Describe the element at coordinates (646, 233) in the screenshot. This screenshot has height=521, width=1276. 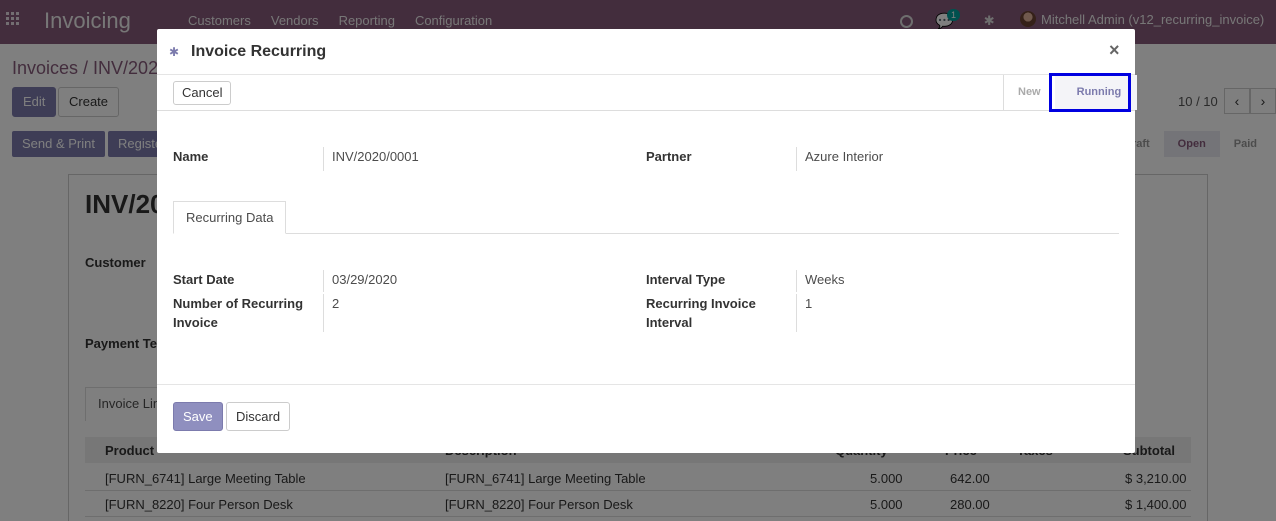
I see `tab-strip` at that location.